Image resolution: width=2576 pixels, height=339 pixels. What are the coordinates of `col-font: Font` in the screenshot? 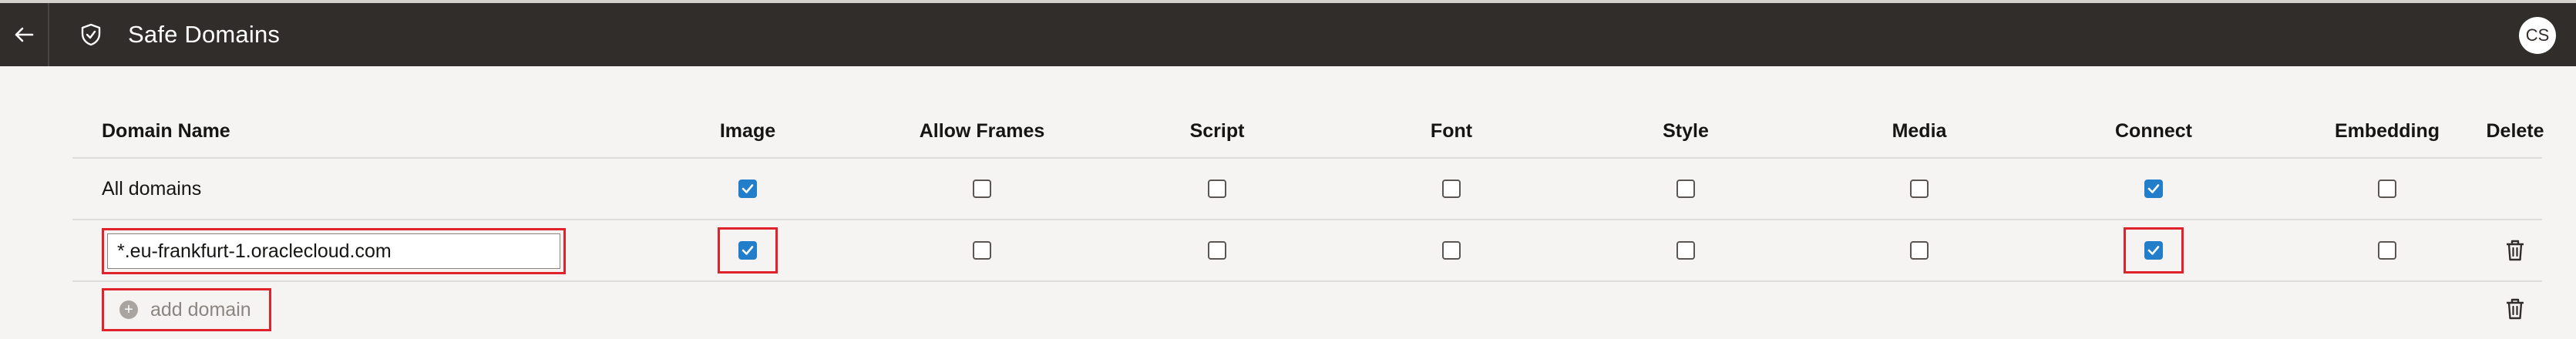 It's located at (1451, 130).